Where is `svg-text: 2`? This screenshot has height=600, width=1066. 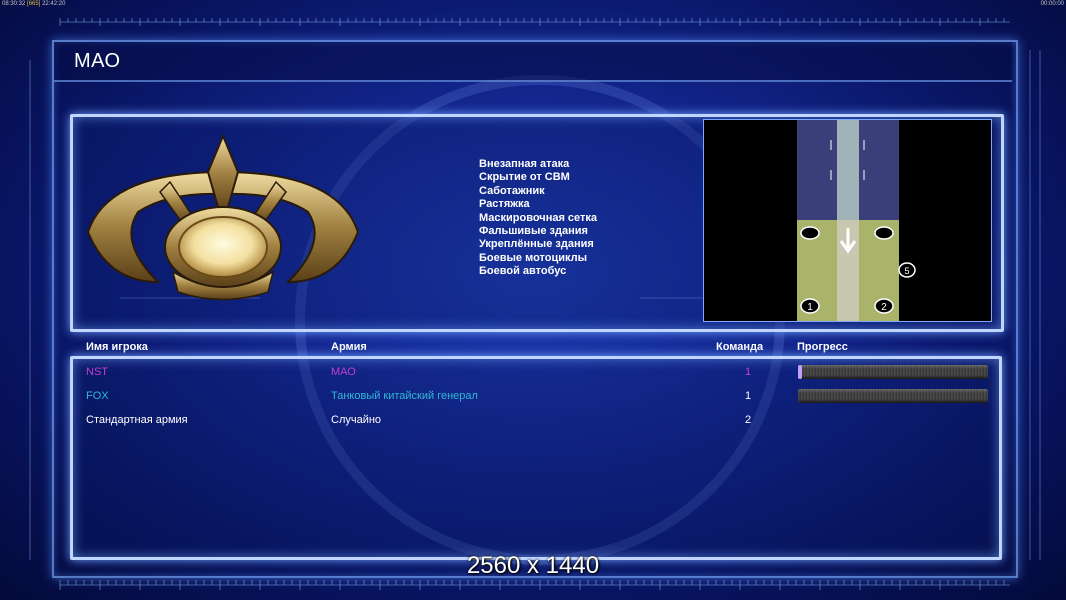 svg-text: 2 is located at coordinates (884, 307).